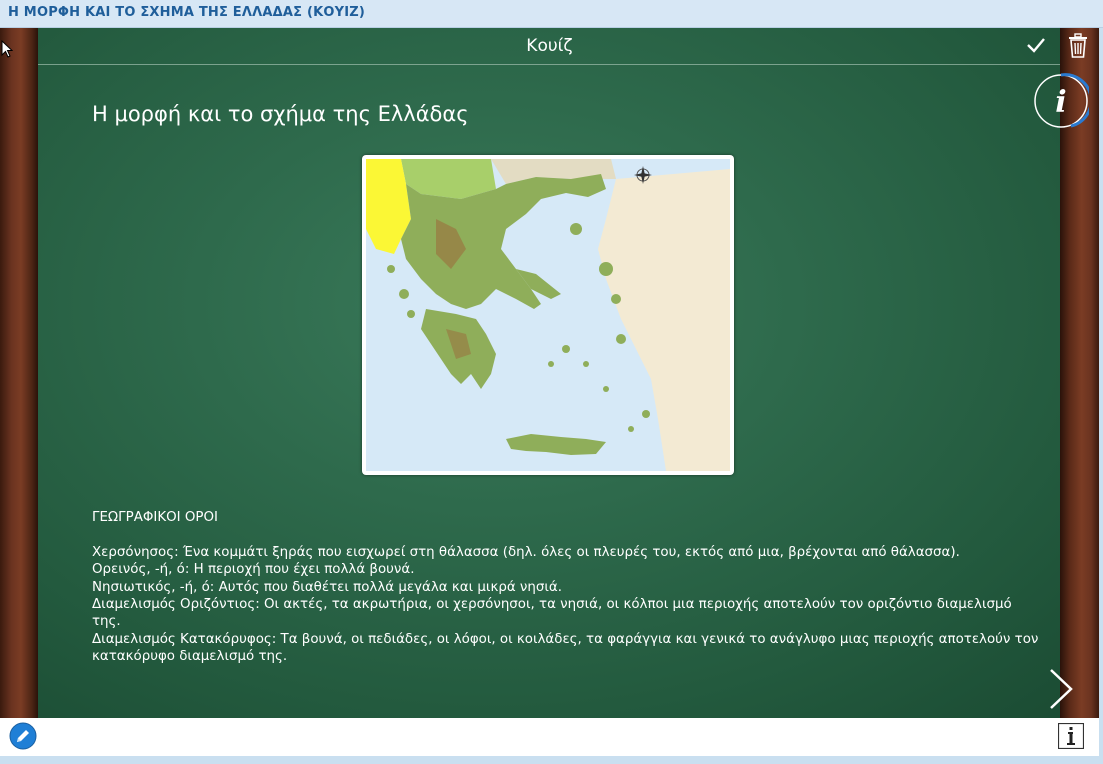 The width and height of the screenshot is (1103, 764). Describe the element at coordinates (19, 373) in the screenshot. I see `board-frame-left` at that location.